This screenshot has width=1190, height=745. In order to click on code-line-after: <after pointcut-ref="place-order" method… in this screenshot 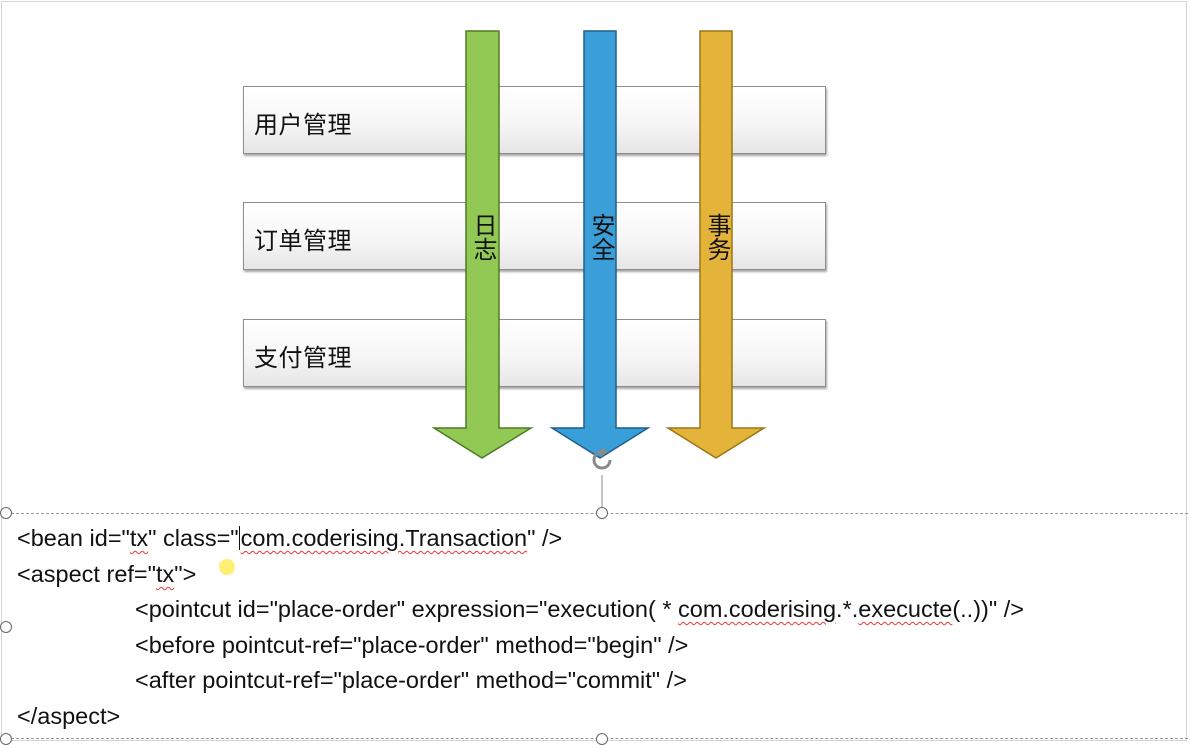, I will do `click(411, 680)`.